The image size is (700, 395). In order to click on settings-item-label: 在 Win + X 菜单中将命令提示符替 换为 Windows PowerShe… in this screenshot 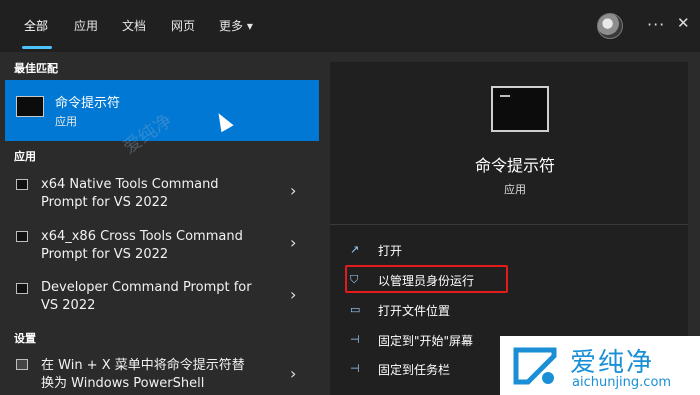, I will do `click(143, 374)`.